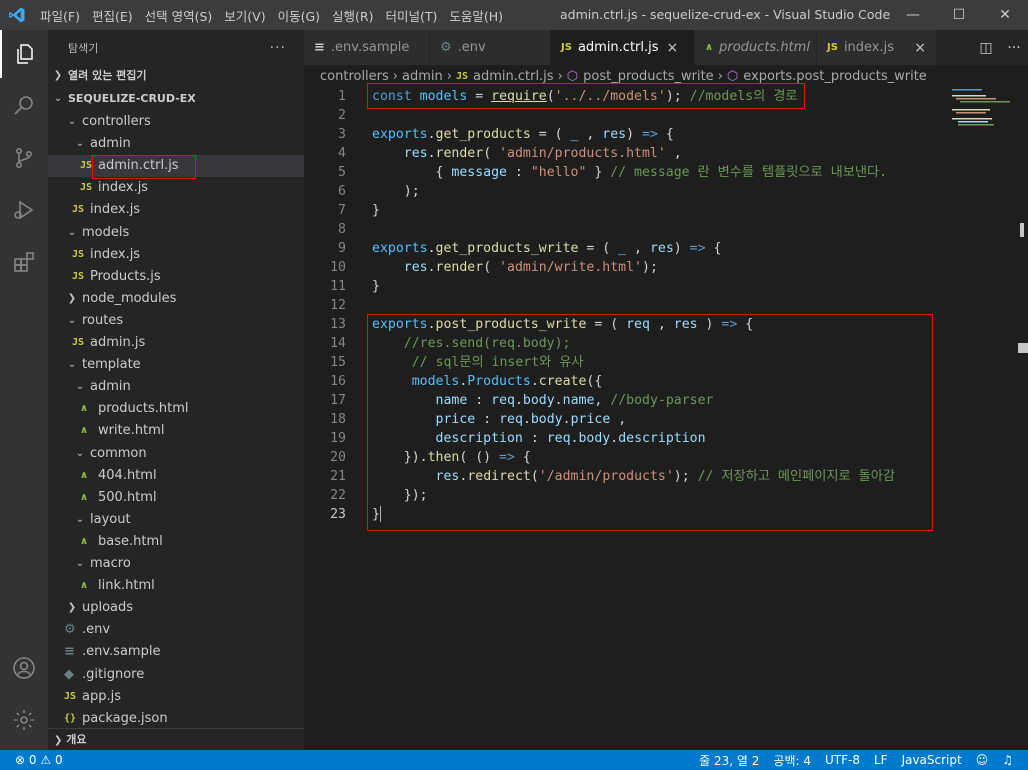  Describe the element at coordinates (959, 15) in the screenshot. I see `maximize-button: ☐` at that location.